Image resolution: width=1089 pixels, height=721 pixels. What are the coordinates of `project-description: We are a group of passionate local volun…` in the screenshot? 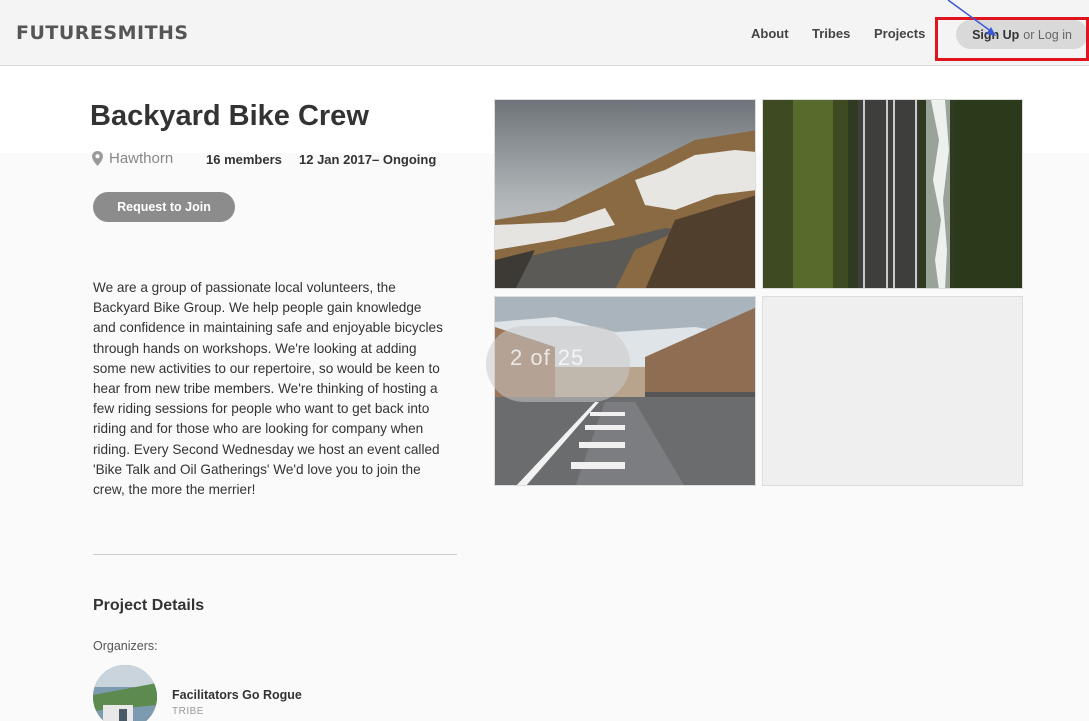 It's located at (268, 389).